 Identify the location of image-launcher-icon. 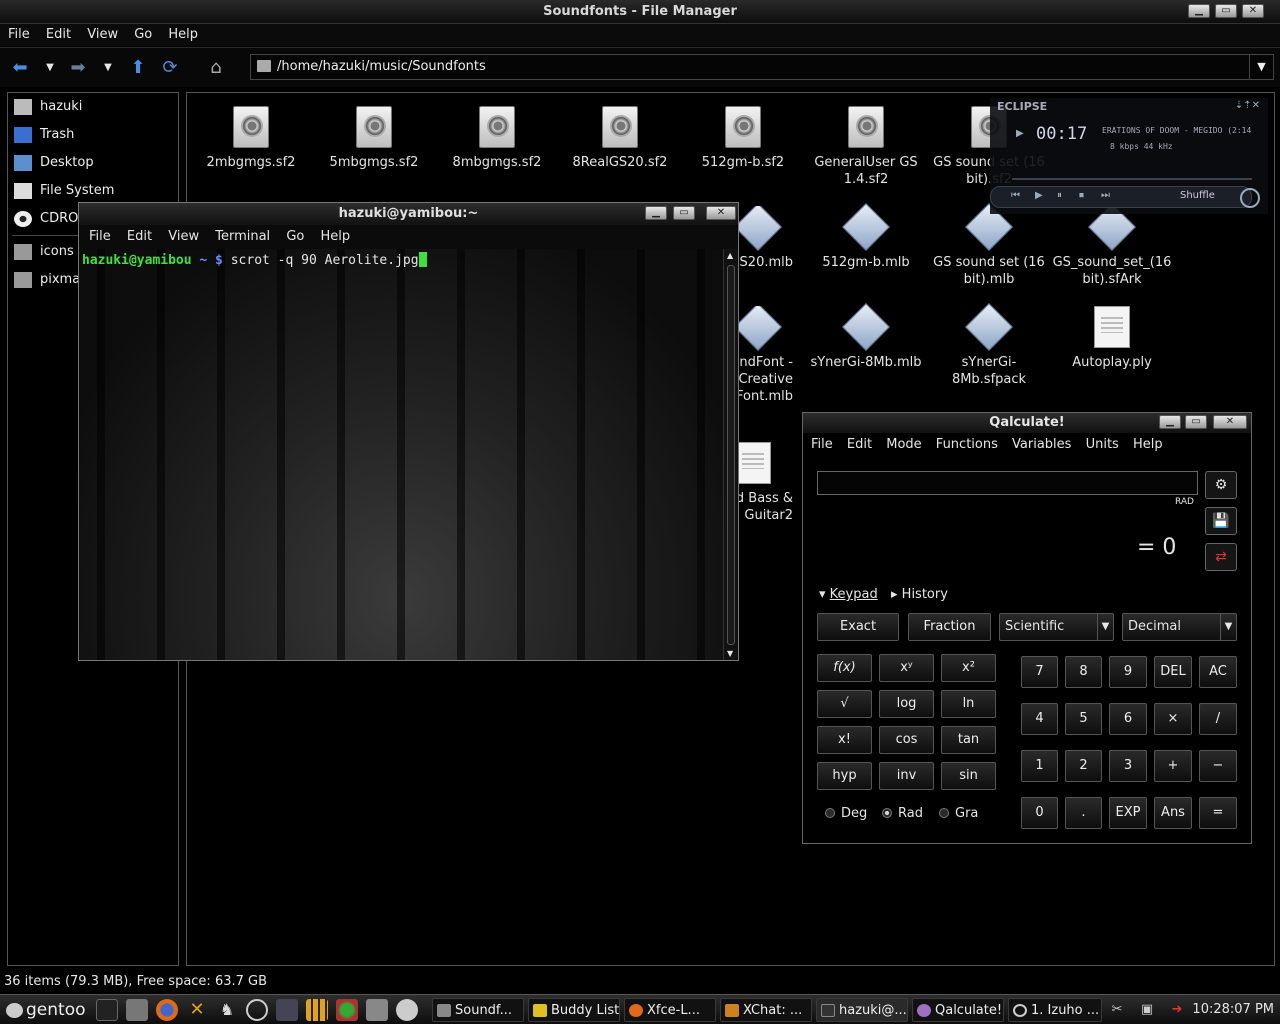
(347, 1010).